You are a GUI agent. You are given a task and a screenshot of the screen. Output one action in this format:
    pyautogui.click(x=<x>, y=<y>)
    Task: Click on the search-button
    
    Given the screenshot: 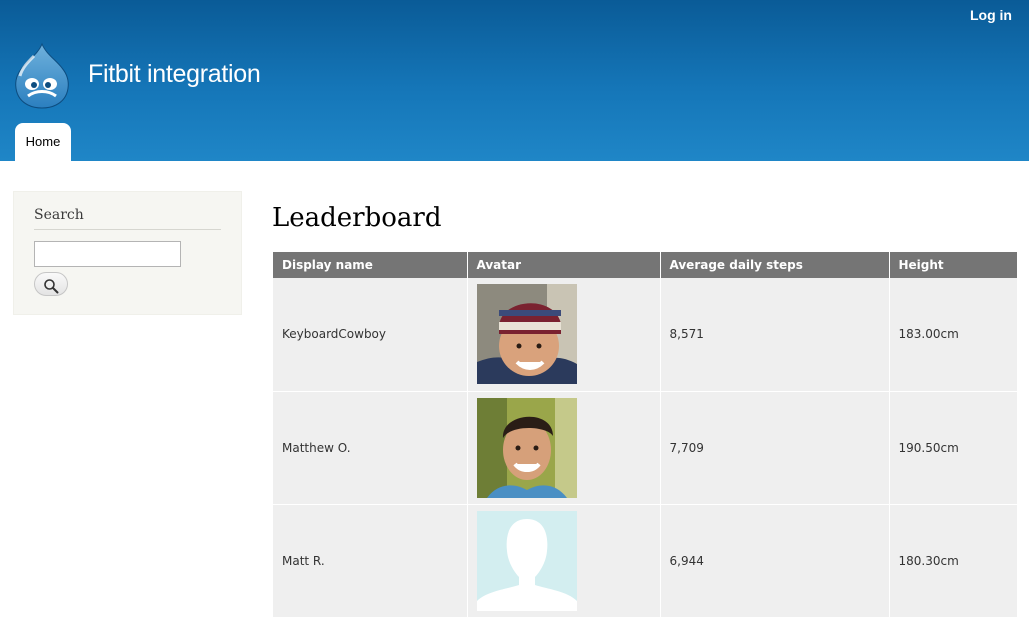 What is the action you would take?
    pyautogui.click(x=51, y=284)
    